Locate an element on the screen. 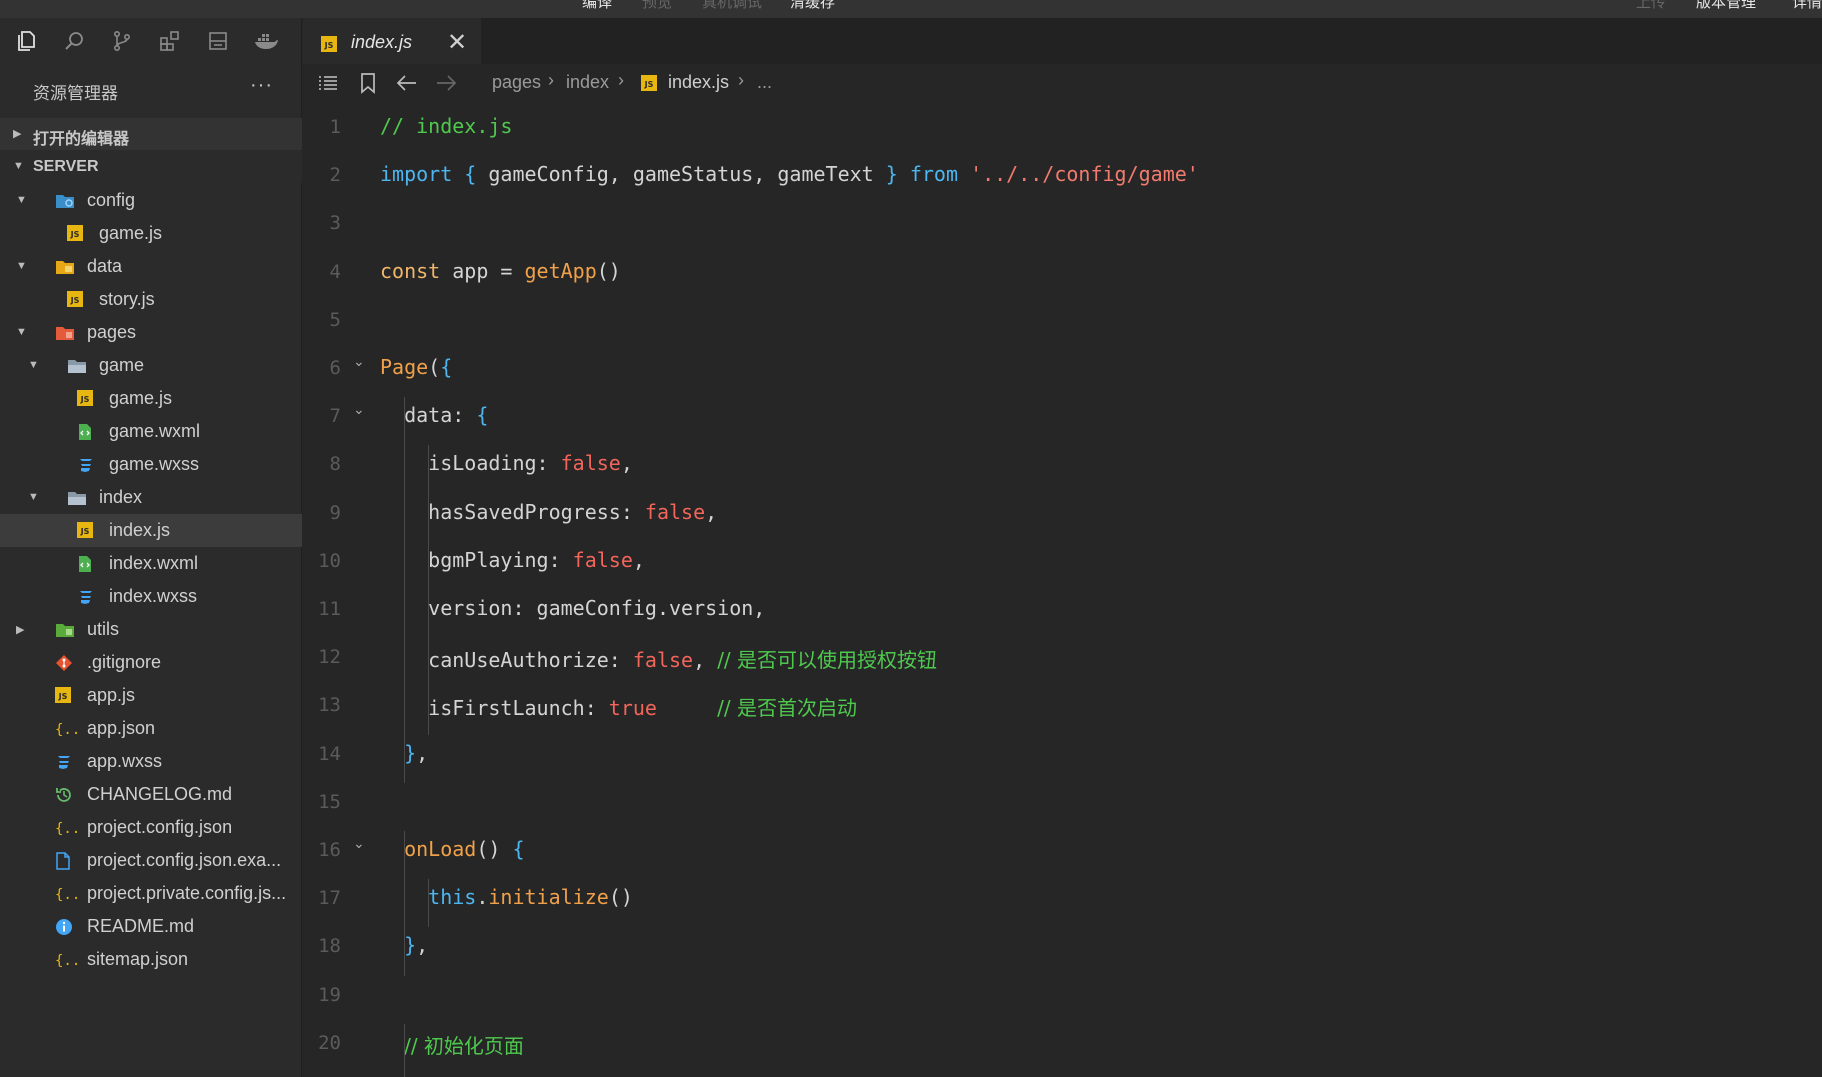  breadcrumb-file: index.js is located at coordinates (698, 82).